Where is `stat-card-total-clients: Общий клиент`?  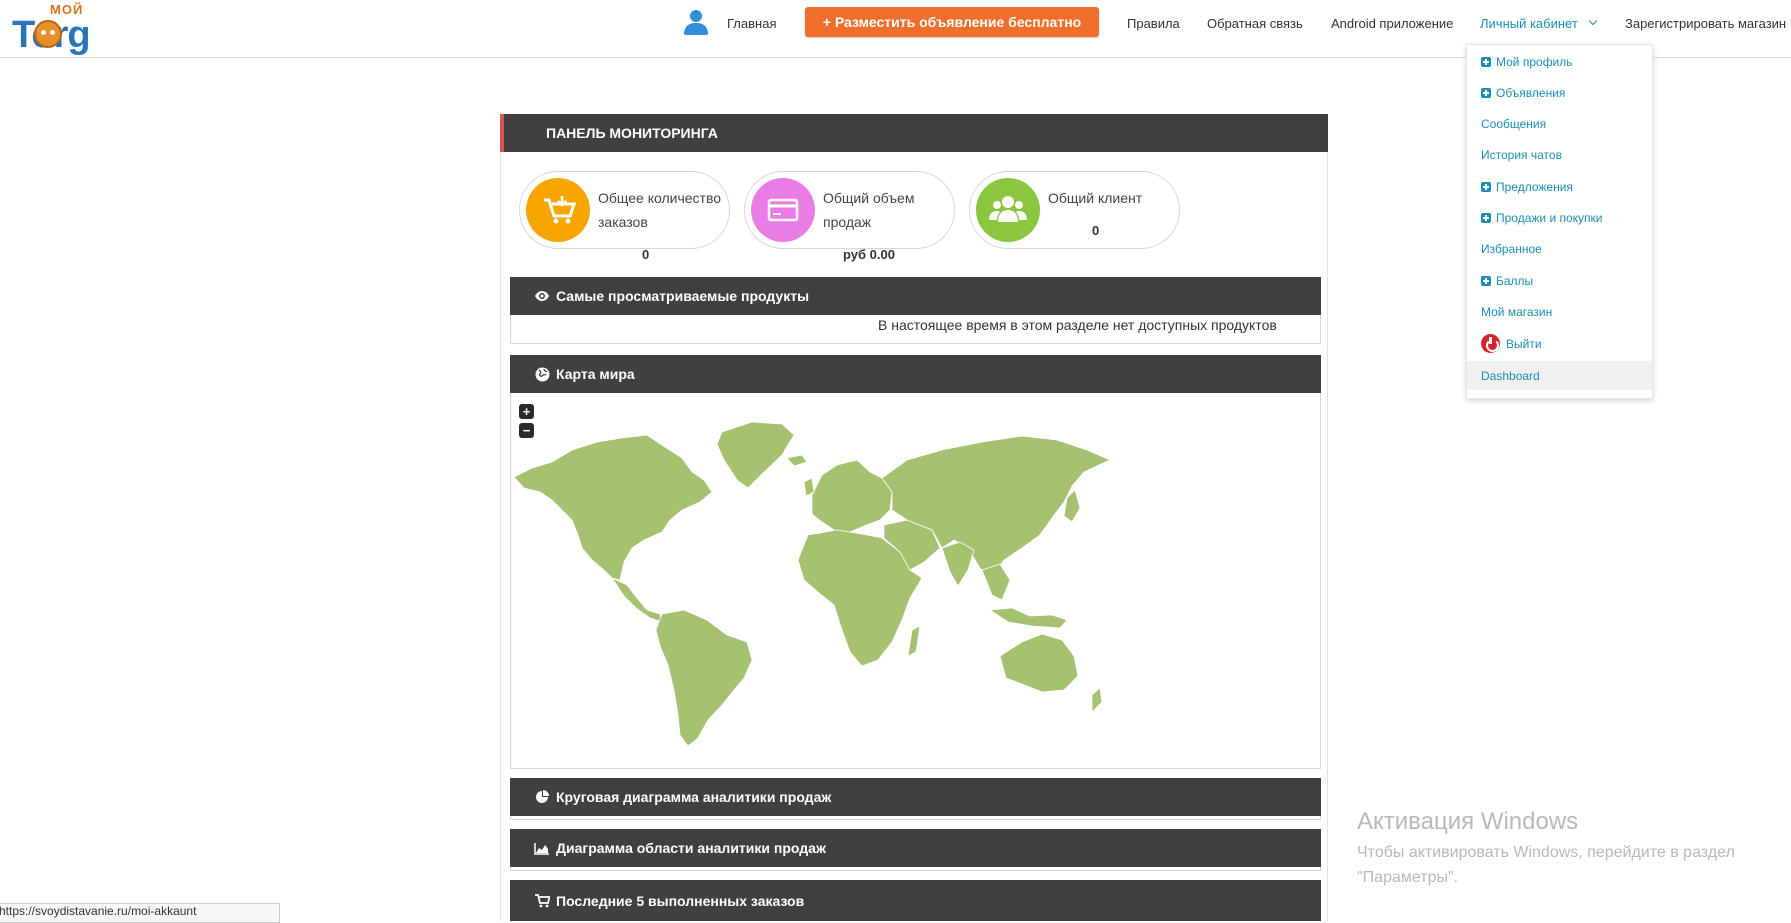
stat-card-total-clients: Общий клиент is located at coordinates (1074, 210).